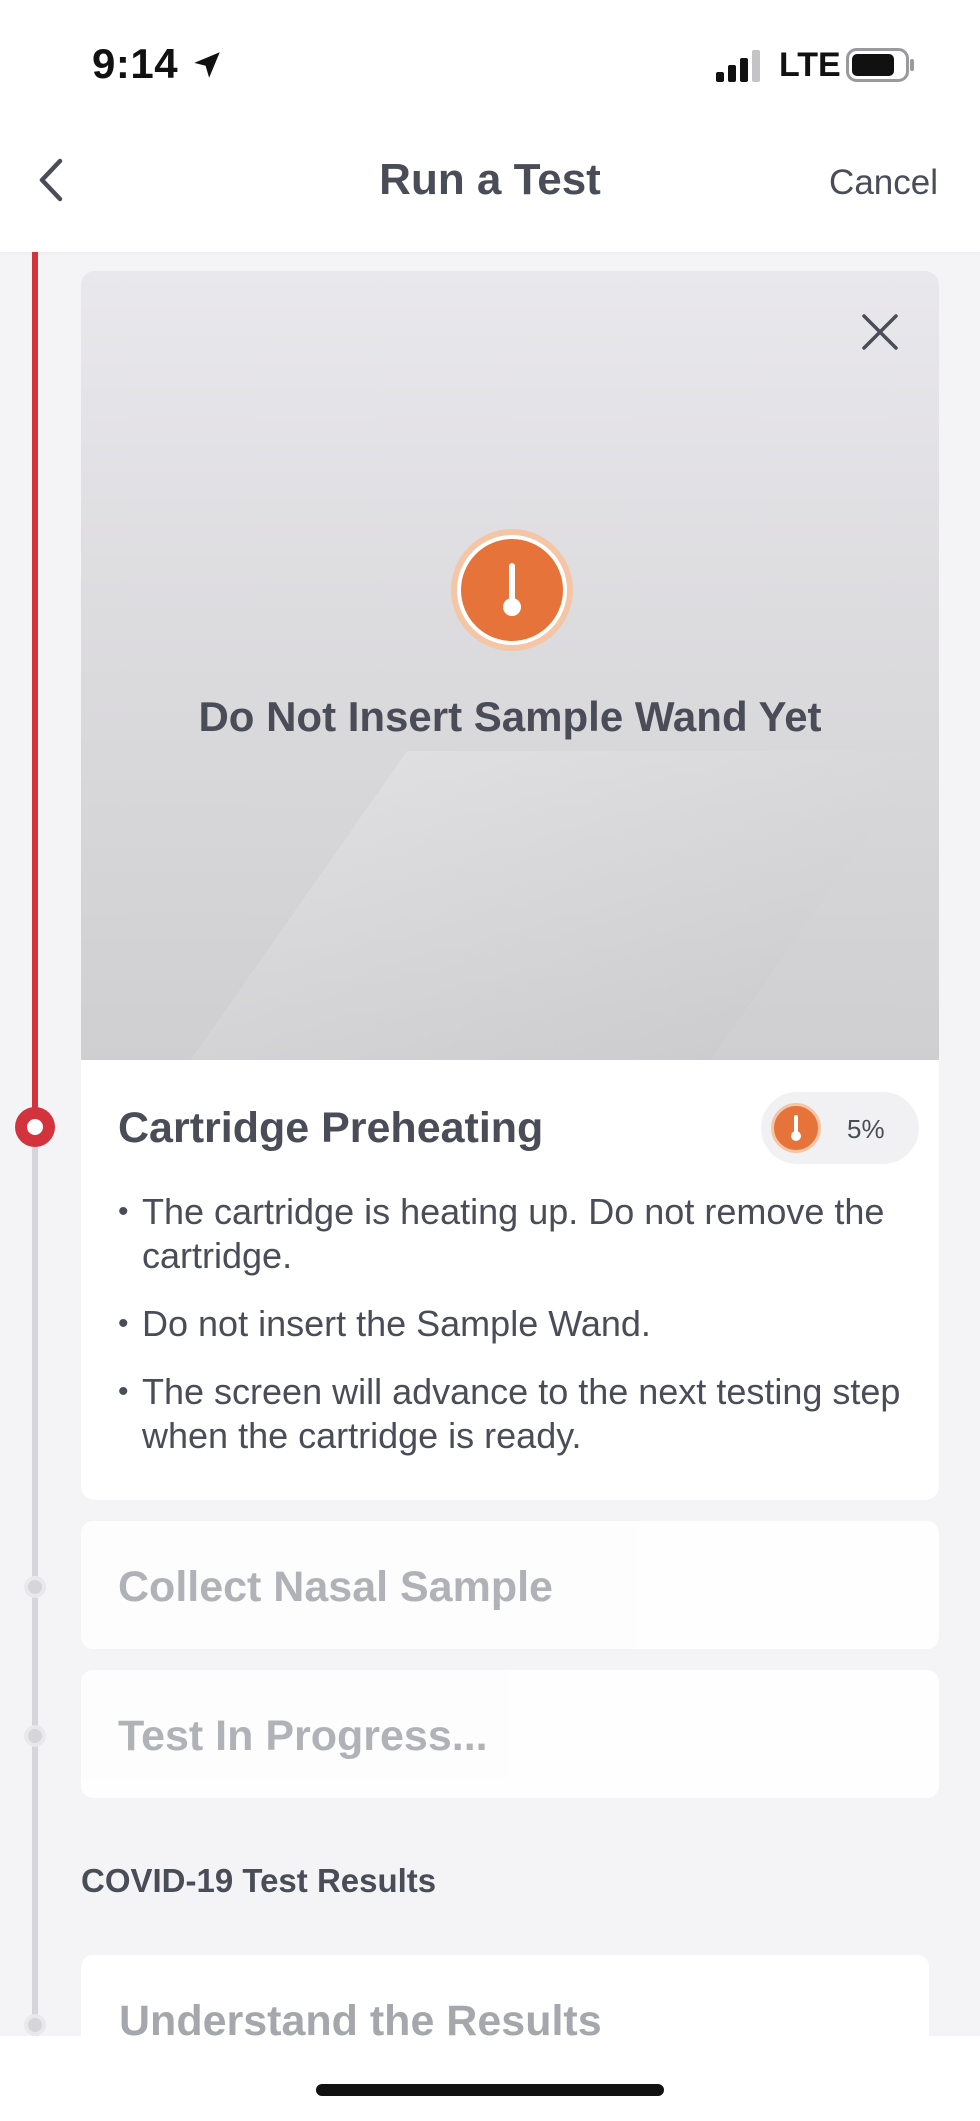 The image size is (980, 2121). What do you see at coordinates (541, 905) in the screenshot?
I see `cartridge-illustration` at bounding box center [541, 905].